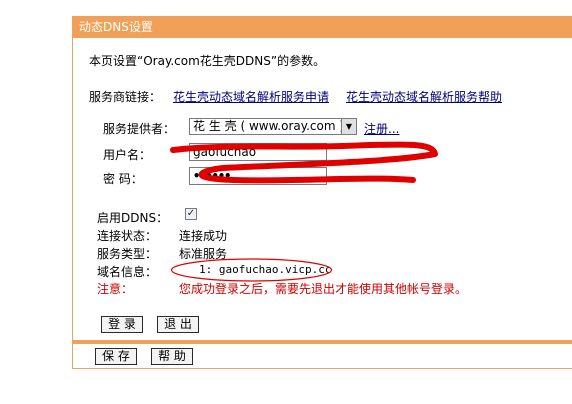 The width and height of the screenshot is (572, 404). Describe the element at coordinates (139, 129) in the screenshot. I see `provider-label: 服务提供者：` at that location.